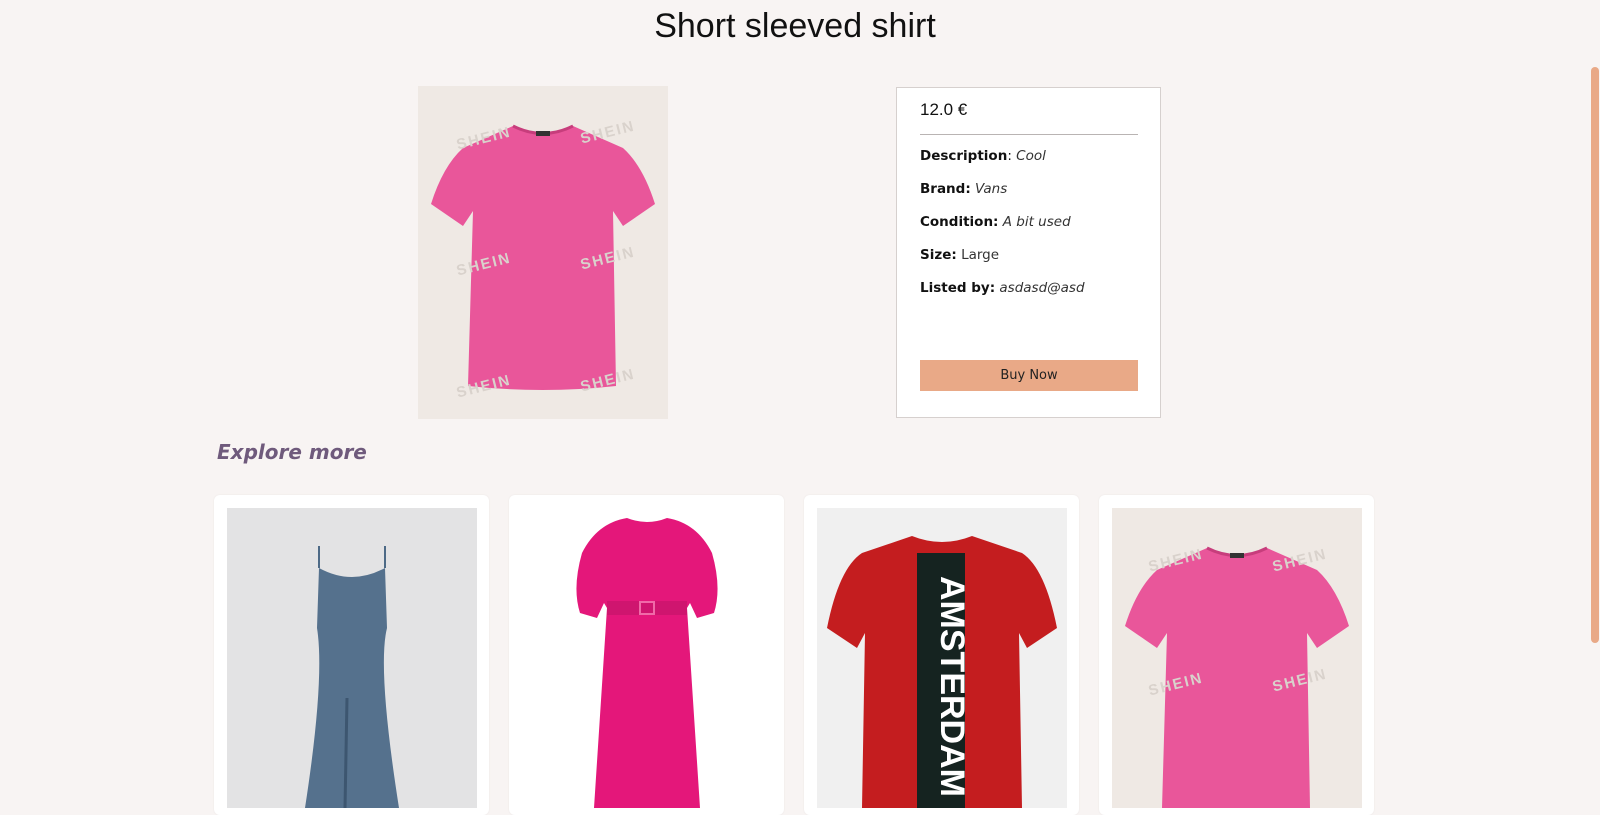 This screenshot has width=1600, height=815. Describe the element at coordinates (991, 189) in the screenshot. I see `brand-value: Vans` at that location.